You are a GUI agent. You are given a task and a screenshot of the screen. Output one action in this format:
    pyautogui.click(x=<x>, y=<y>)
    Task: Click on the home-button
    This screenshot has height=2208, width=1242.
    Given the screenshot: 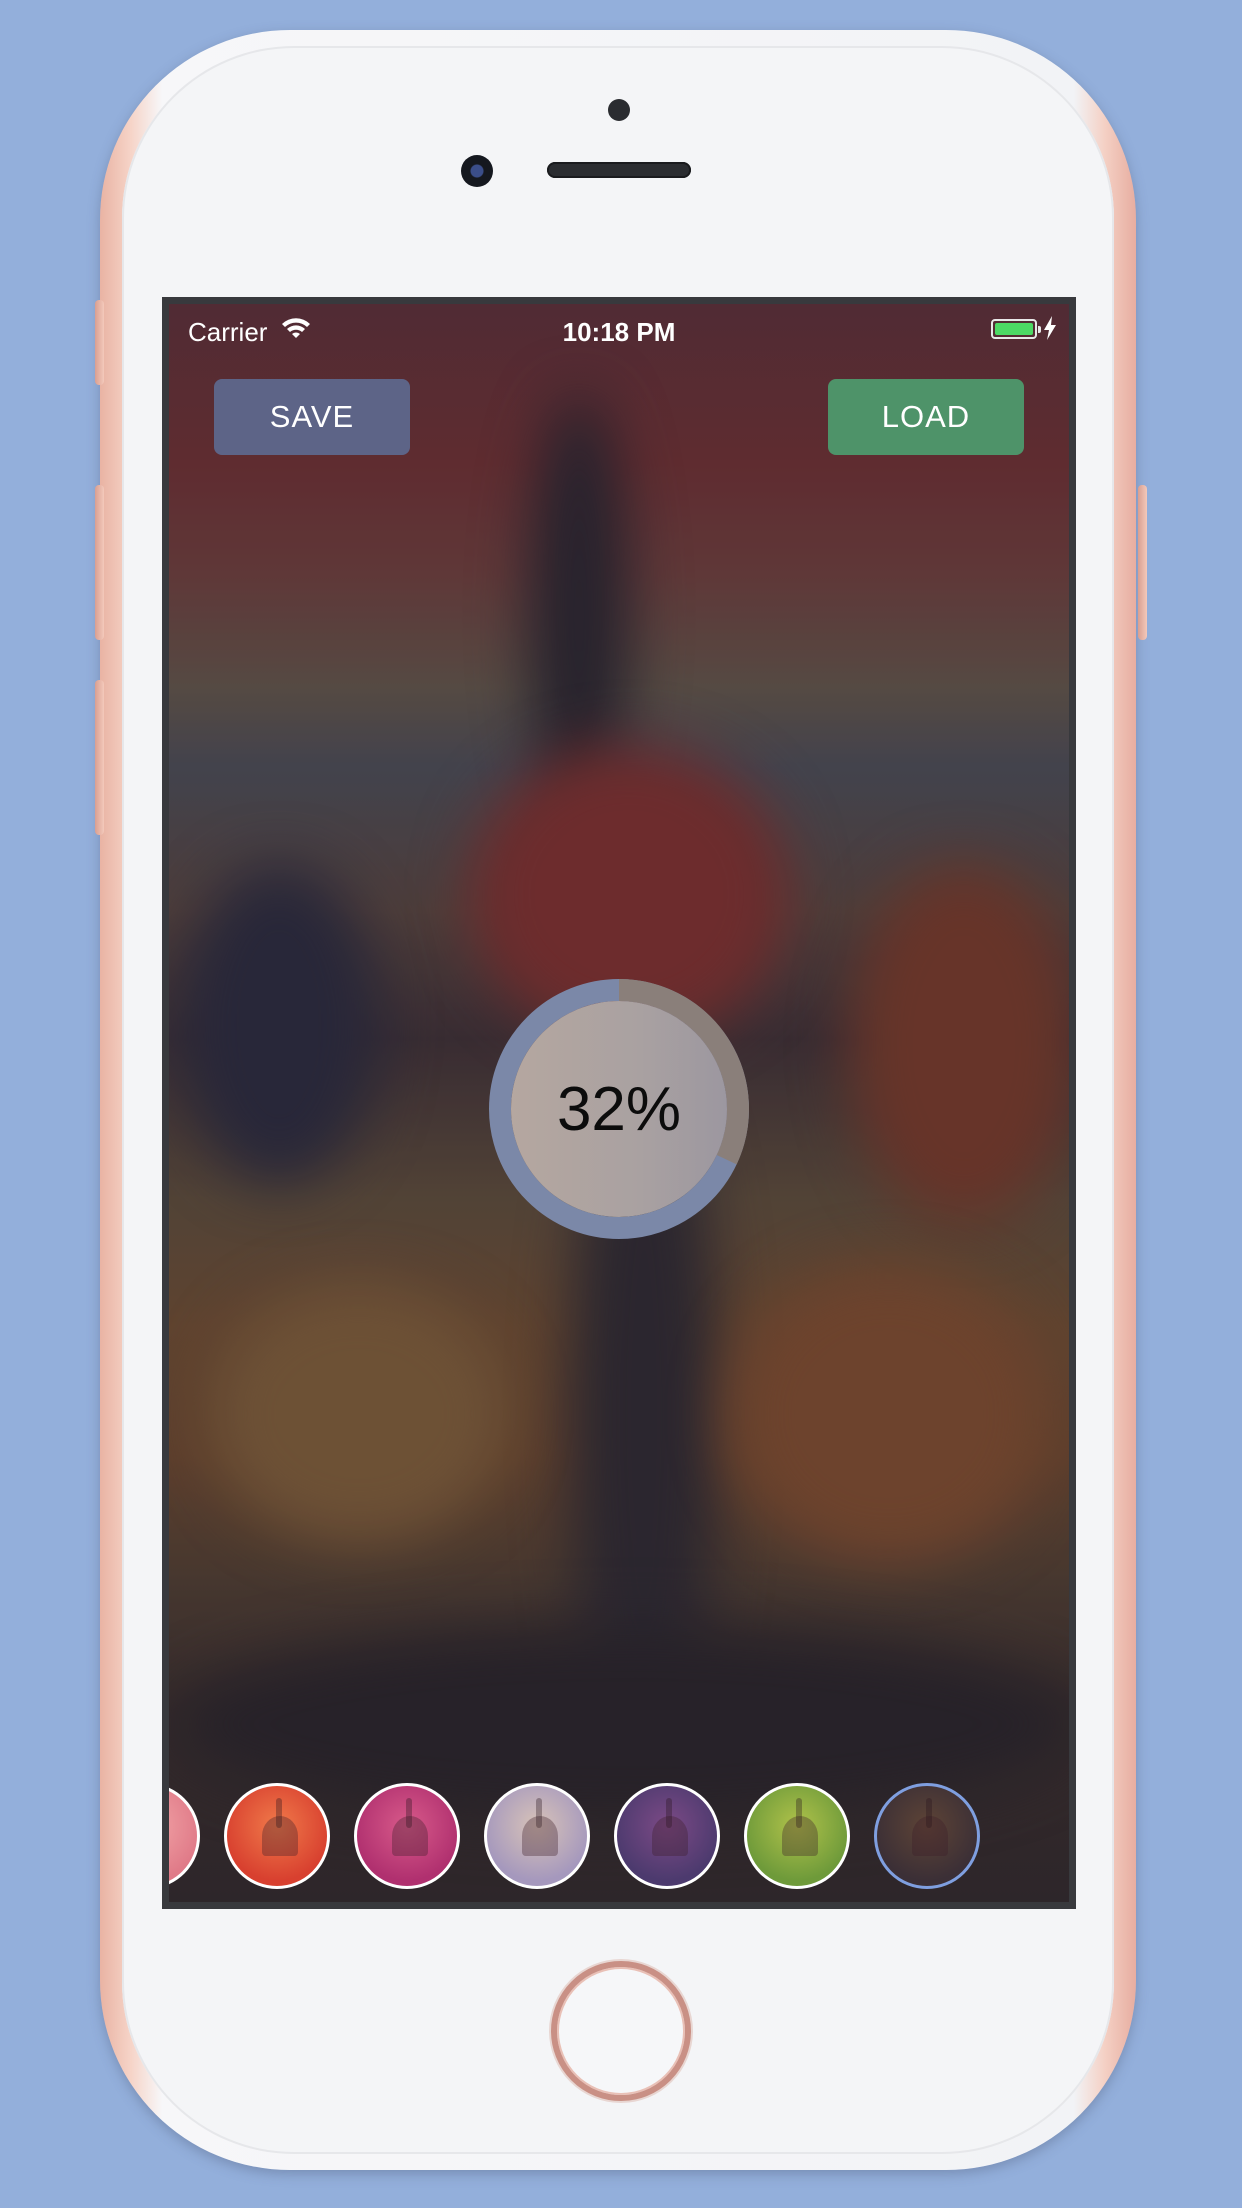 What is the action you would take?
    pyautogui.click(x=621, y=2031)
    